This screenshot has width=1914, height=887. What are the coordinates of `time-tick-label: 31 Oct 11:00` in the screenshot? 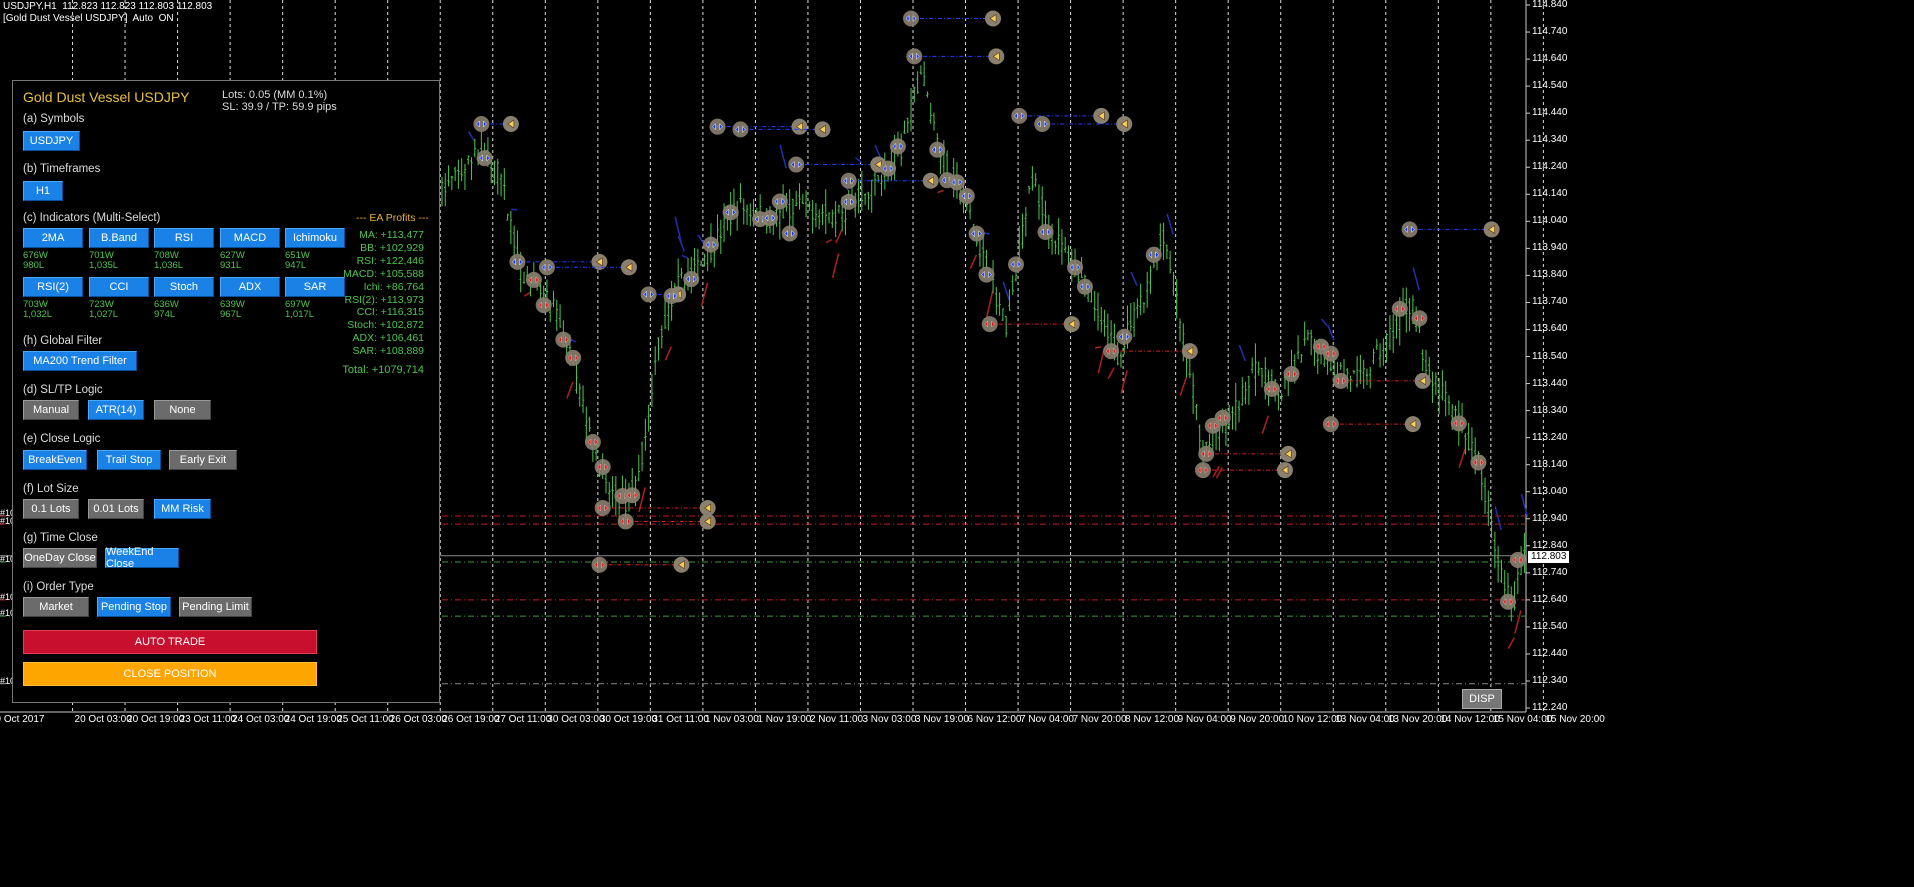 It's located at (680, 719).